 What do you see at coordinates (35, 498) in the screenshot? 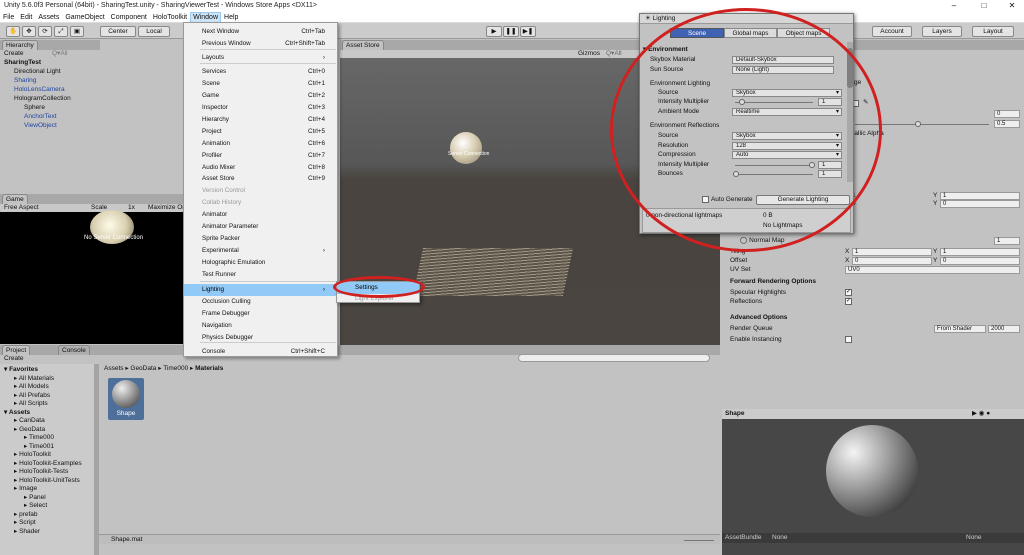
I see `project-tree-item: ▸ Panel` at bounding box center [35, 498].